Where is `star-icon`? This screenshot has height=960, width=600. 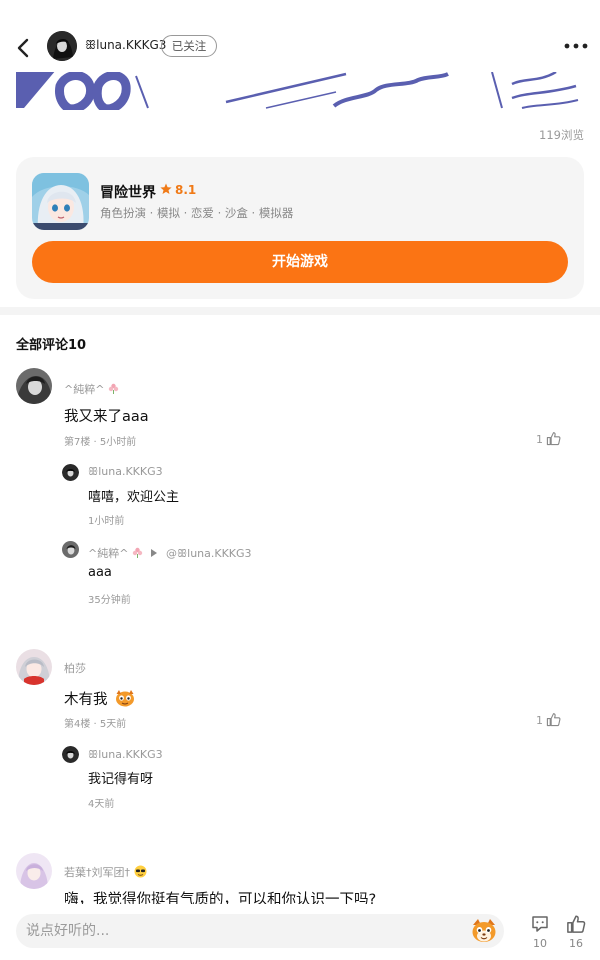
star-icon is located at coordinates (166, 188).